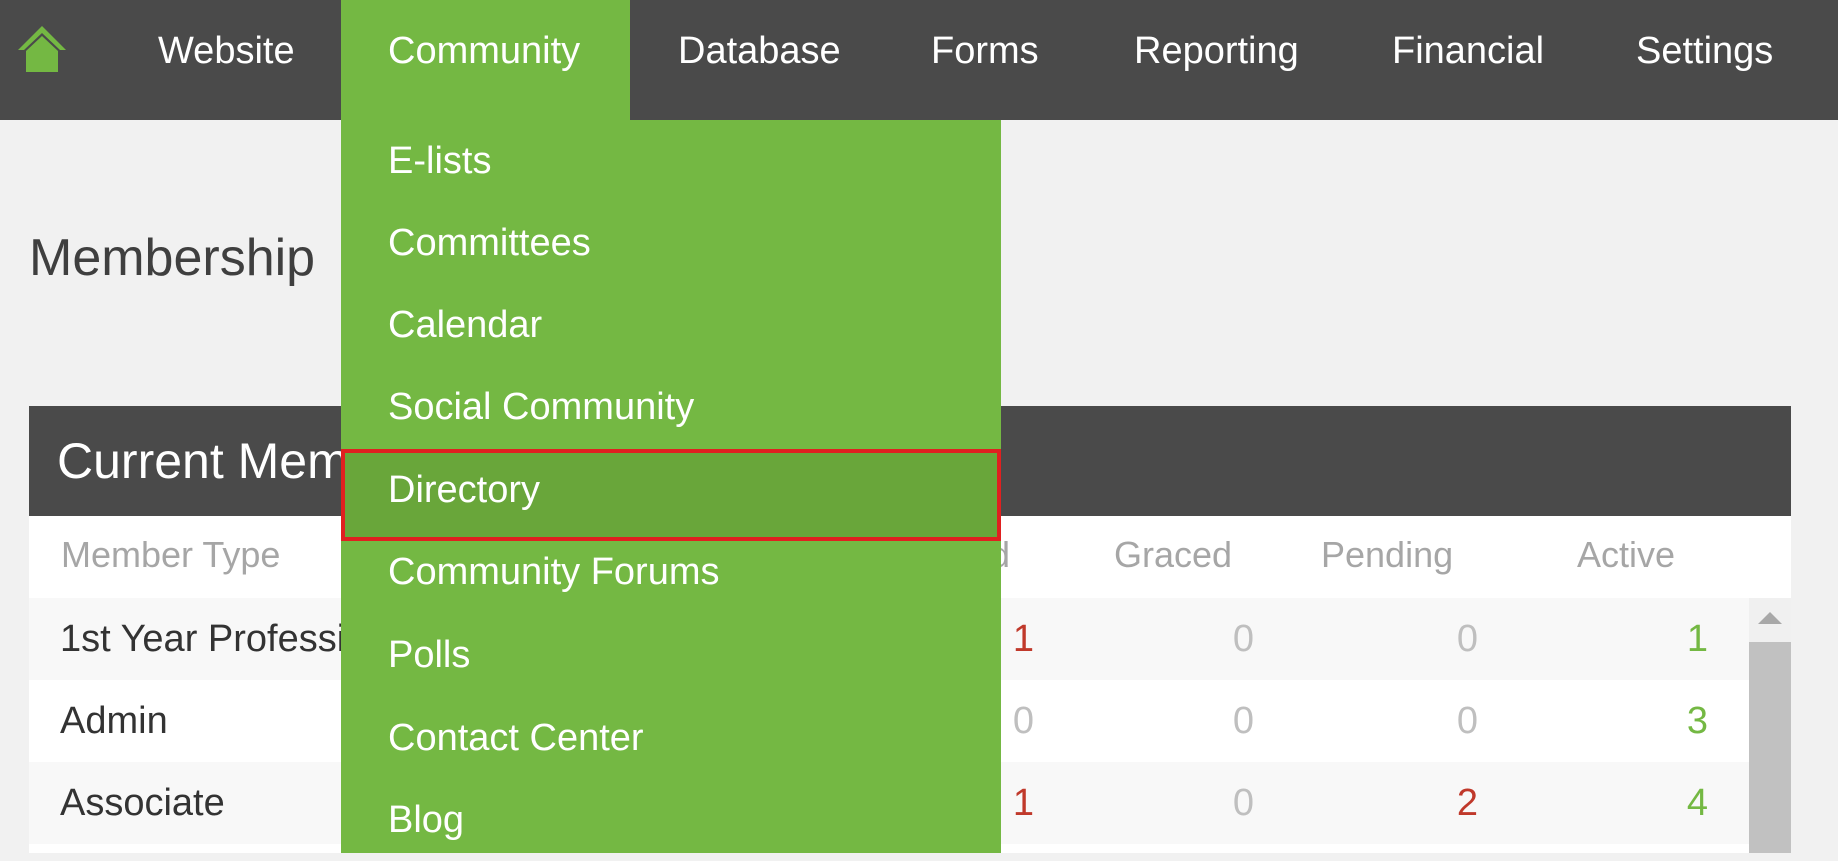  What do you see at coordinates (114, 721) in the screenshot?
I see `member-type-cell: Admin` at bounding box center [114, 721].